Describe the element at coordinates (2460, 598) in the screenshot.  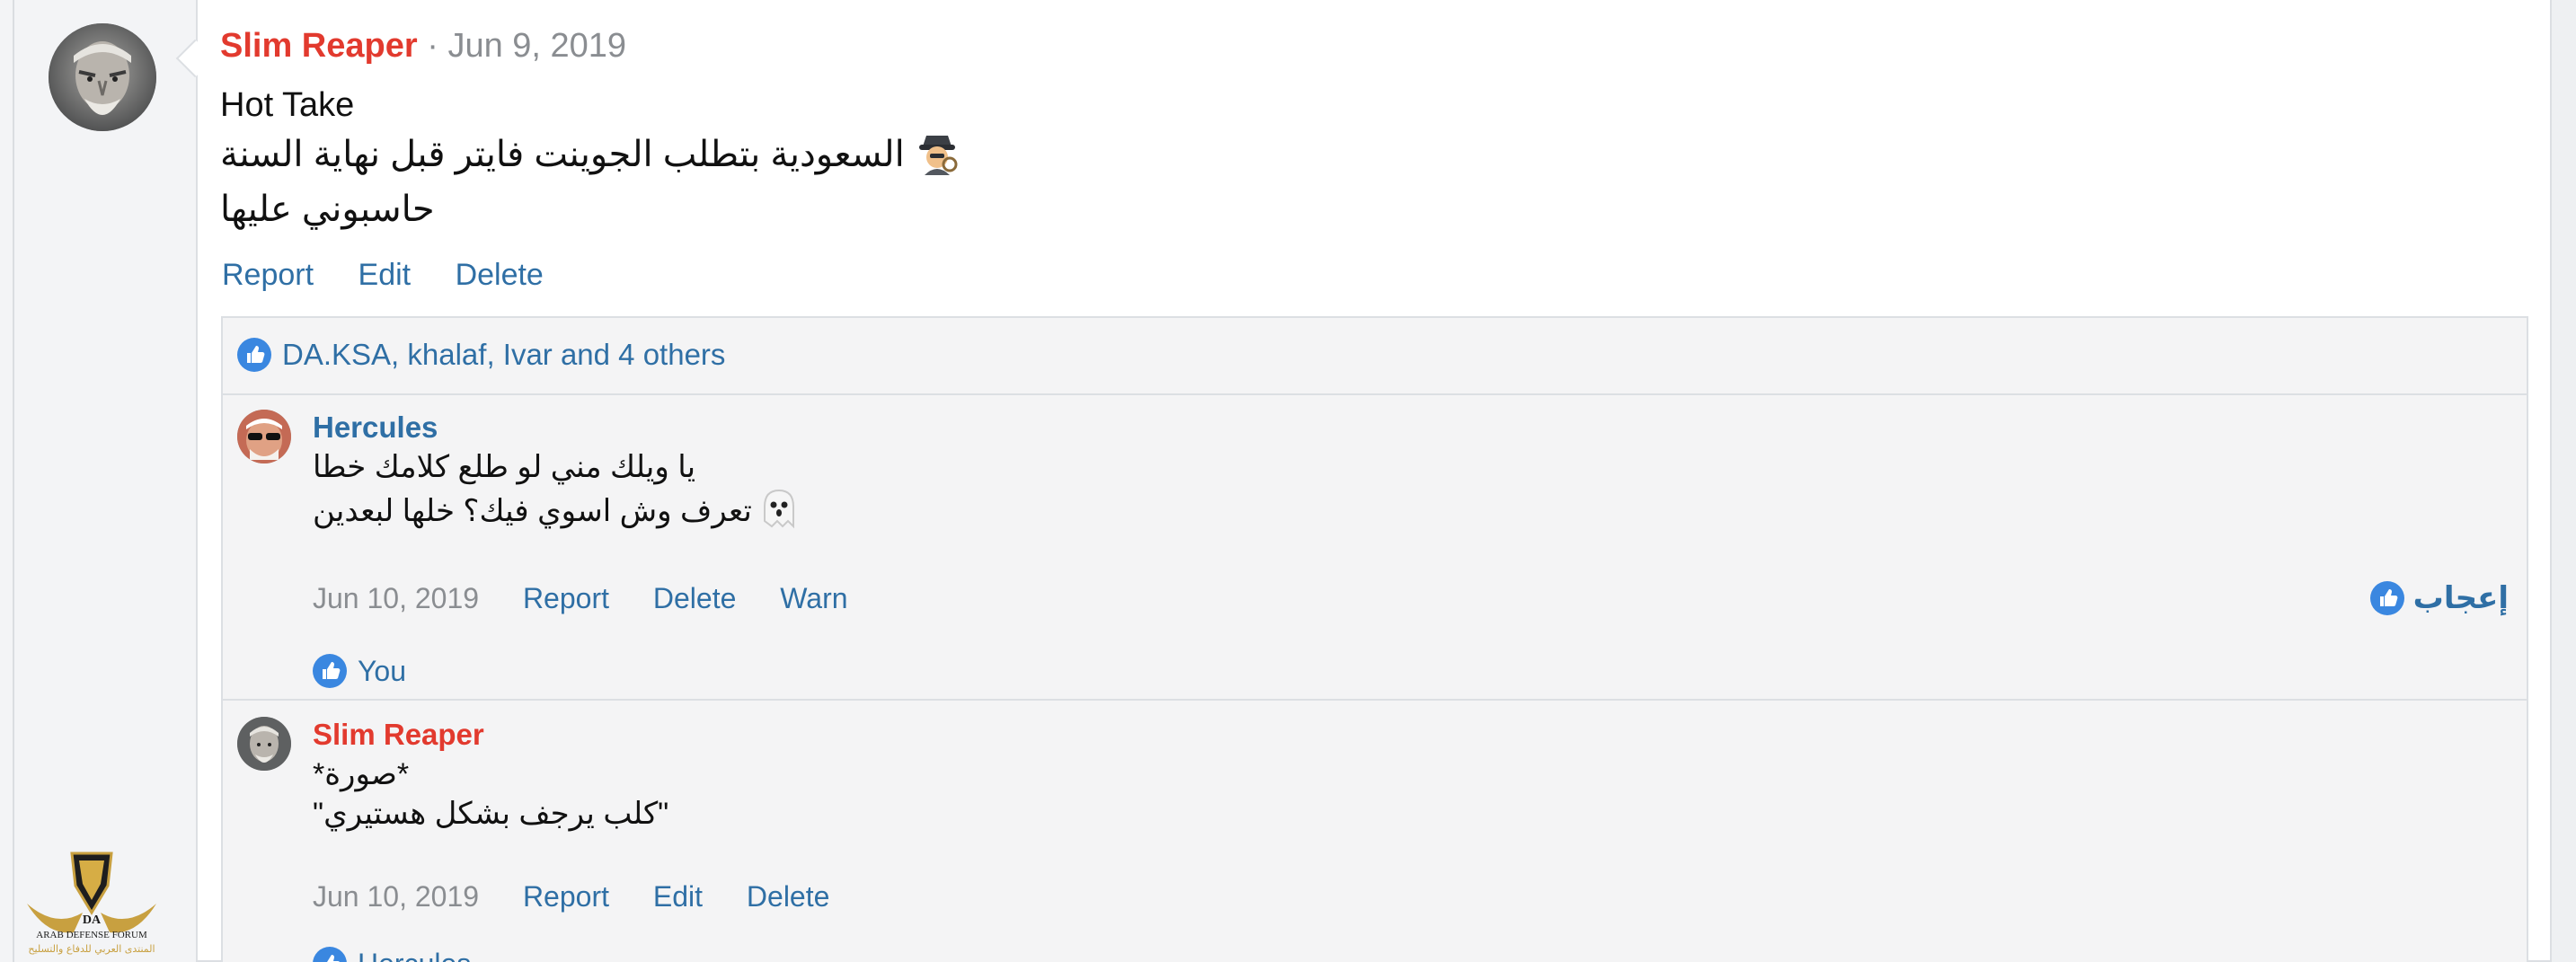
I see `like-button-label: إعجاب` at that location.